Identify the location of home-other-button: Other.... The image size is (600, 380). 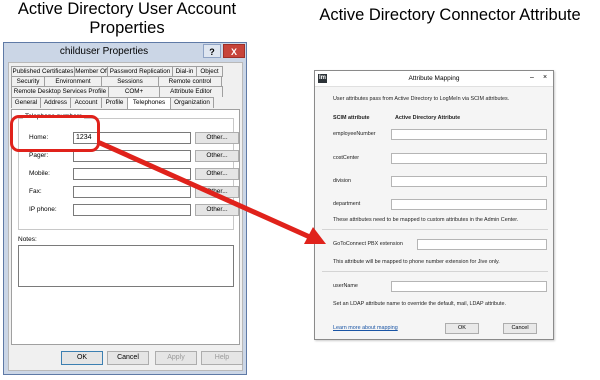
(217, 138).